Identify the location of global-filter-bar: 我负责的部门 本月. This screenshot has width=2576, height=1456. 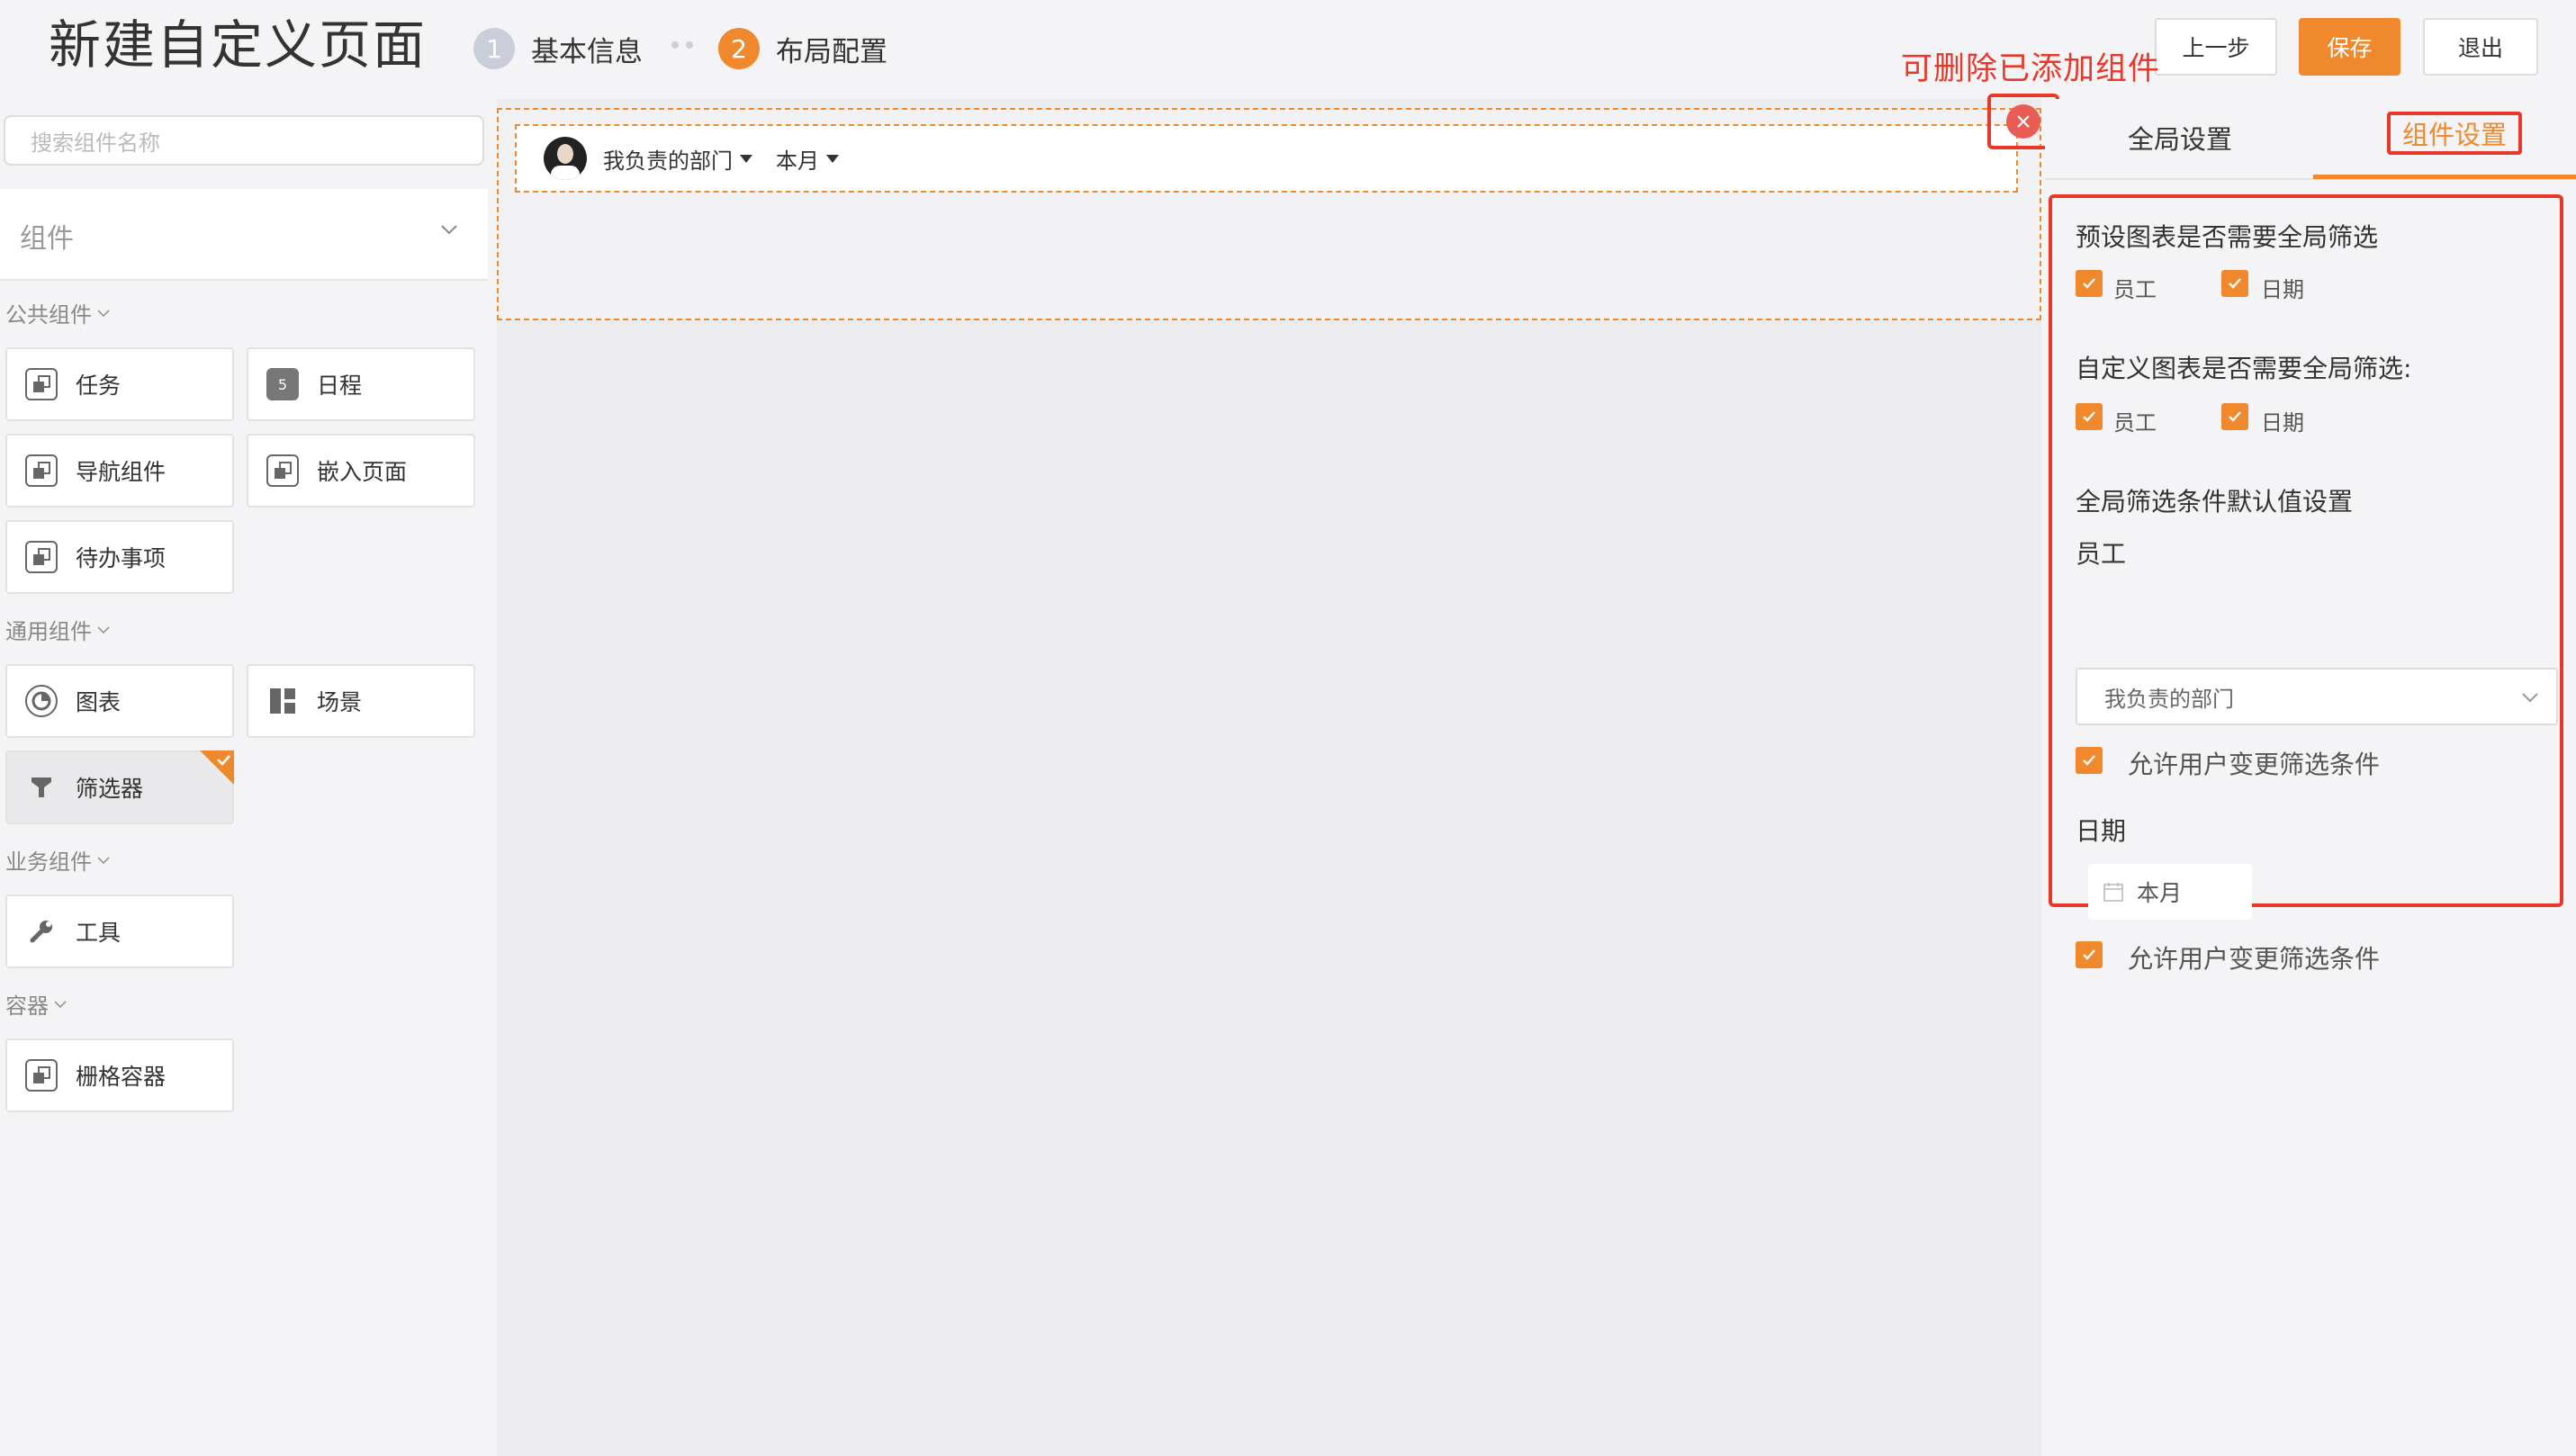
(1266, 159).